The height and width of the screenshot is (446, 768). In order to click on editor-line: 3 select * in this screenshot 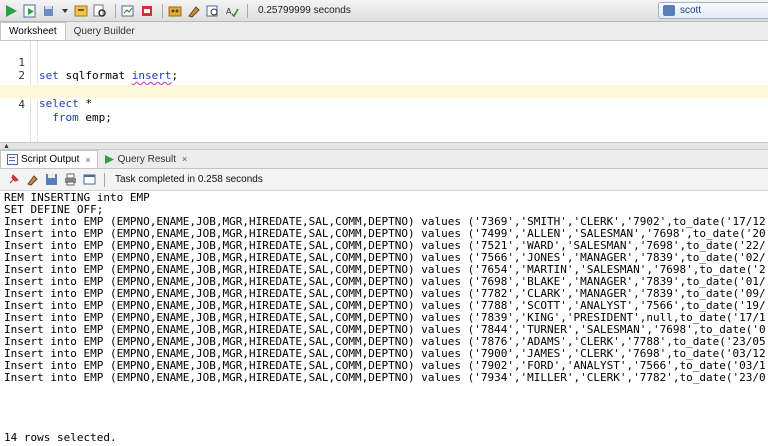, I will do `click(384, 90)`.